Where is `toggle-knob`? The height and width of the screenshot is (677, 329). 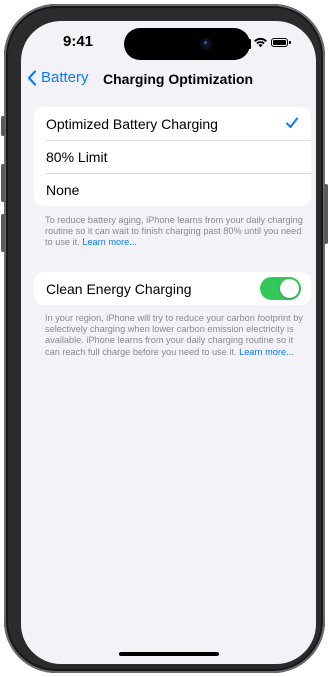 toggle-knob is located at coordinates (289, 288).